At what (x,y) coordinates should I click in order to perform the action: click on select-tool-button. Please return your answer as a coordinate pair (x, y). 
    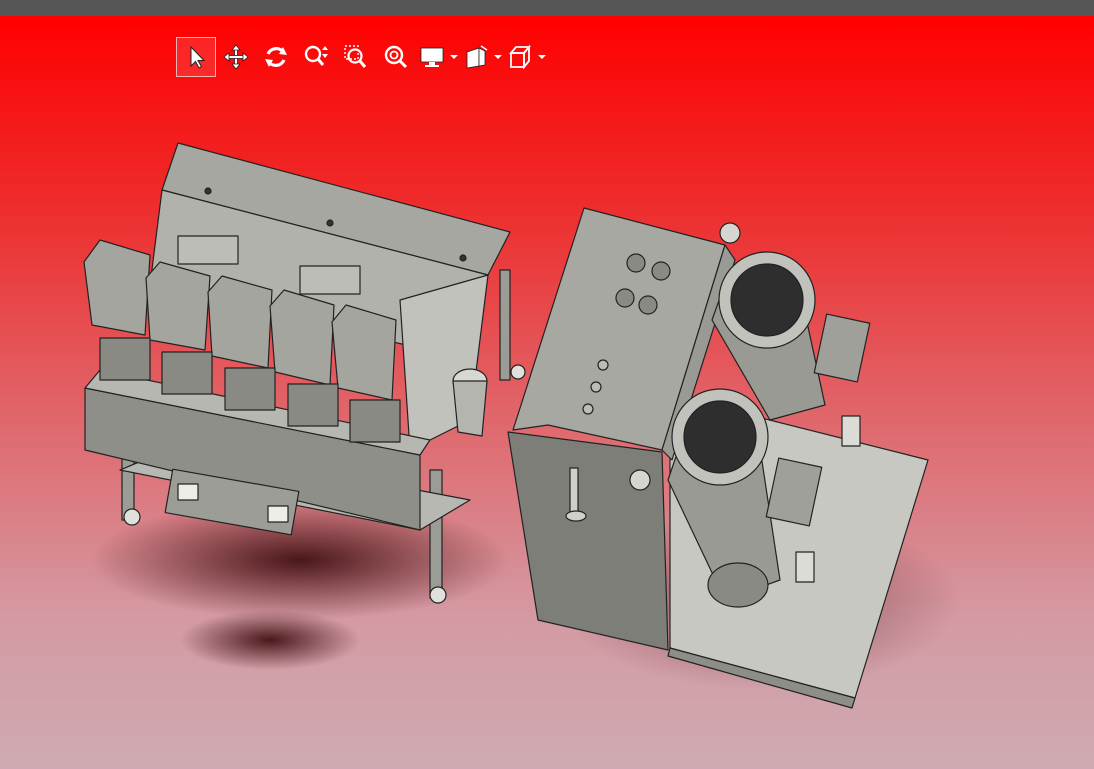
    Looking at the image, I should click on (196, 56).